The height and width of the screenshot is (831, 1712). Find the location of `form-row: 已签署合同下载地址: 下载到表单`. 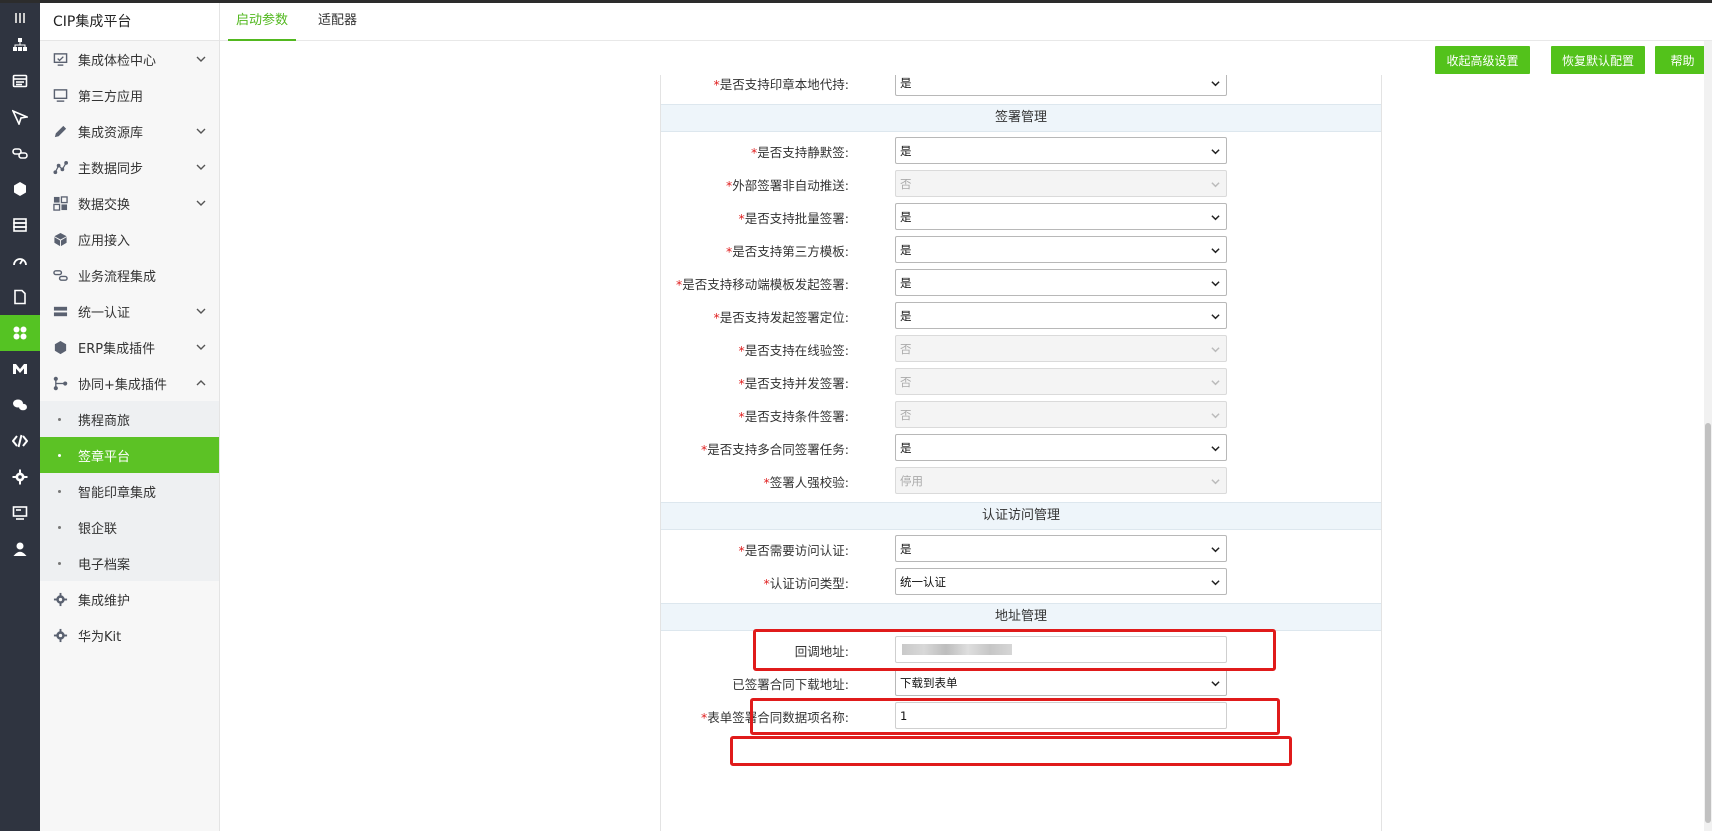

form-row: 已签署合同下载地址: 下载到表单 is located at coordinates (1021, 683).